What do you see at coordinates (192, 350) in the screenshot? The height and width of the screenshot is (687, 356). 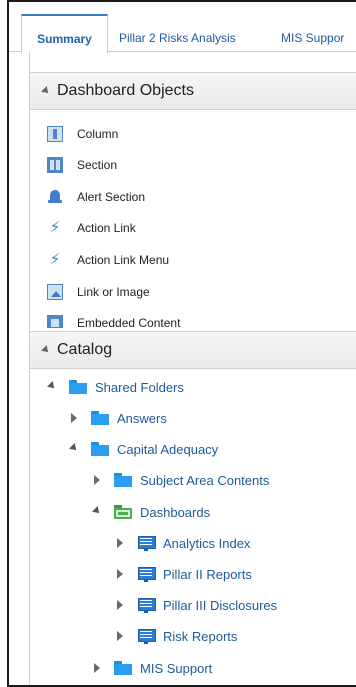 I see `catalog-header: Catalog` at bounding box center [192, 350].